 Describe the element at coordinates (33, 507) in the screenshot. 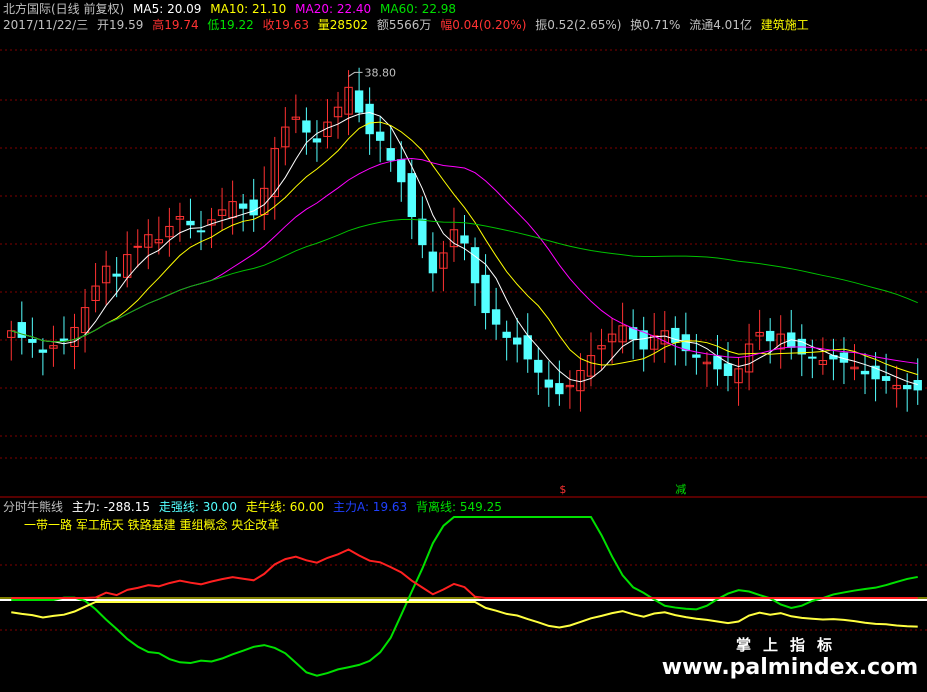

I see `indicator-name: 分时牛熊线` at that location.